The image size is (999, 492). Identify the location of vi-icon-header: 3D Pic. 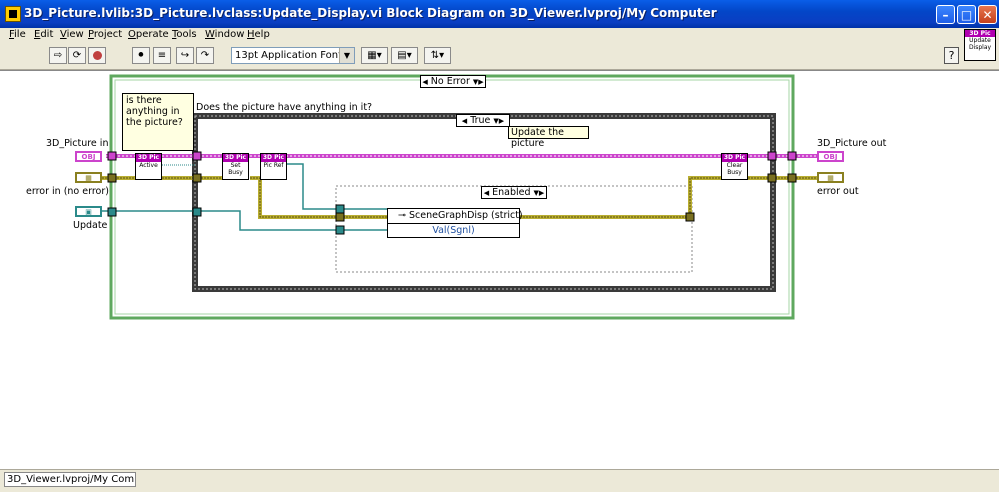
(980, 33).